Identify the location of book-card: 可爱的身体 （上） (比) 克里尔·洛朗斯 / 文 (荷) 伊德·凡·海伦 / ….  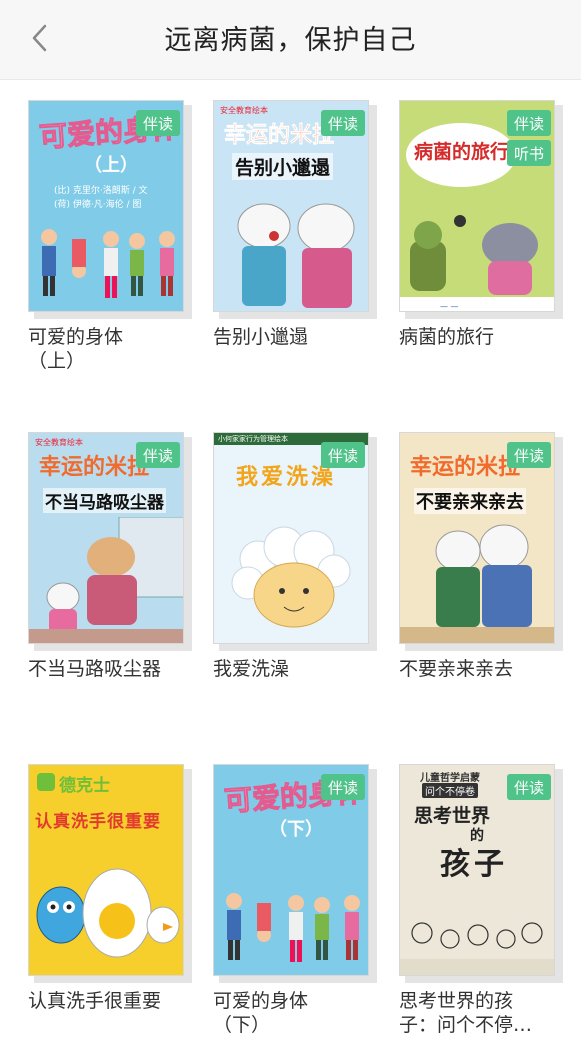
(117, 250).